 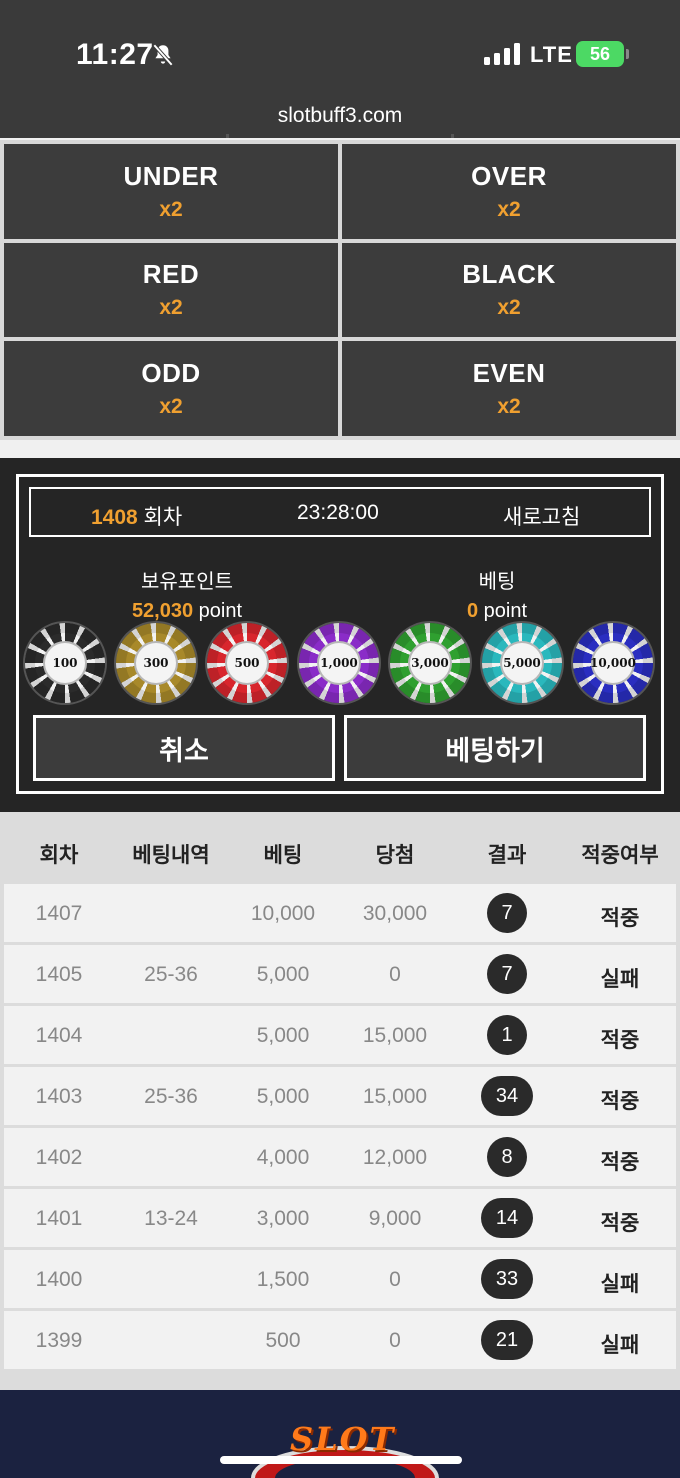 I want to click on address-bar: slotbuff3.com, so click(x=340, y=119).